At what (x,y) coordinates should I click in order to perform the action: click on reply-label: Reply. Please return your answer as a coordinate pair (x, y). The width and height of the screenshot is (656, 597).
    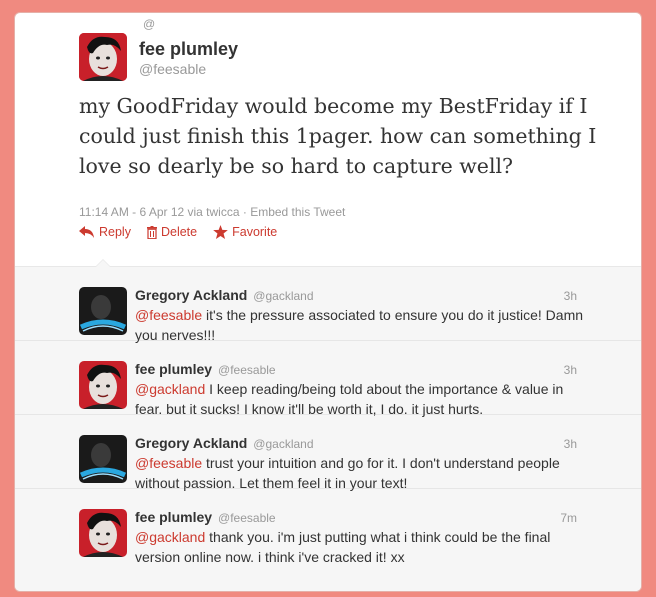
    Looking at the image, I should click on (115, 232).